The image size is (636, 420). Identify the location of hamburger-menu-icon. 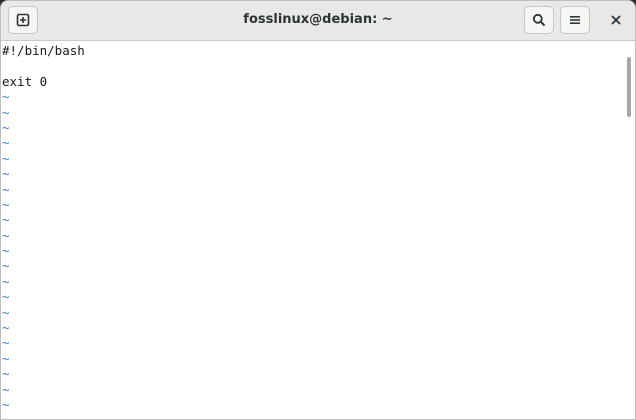
(575, 20).